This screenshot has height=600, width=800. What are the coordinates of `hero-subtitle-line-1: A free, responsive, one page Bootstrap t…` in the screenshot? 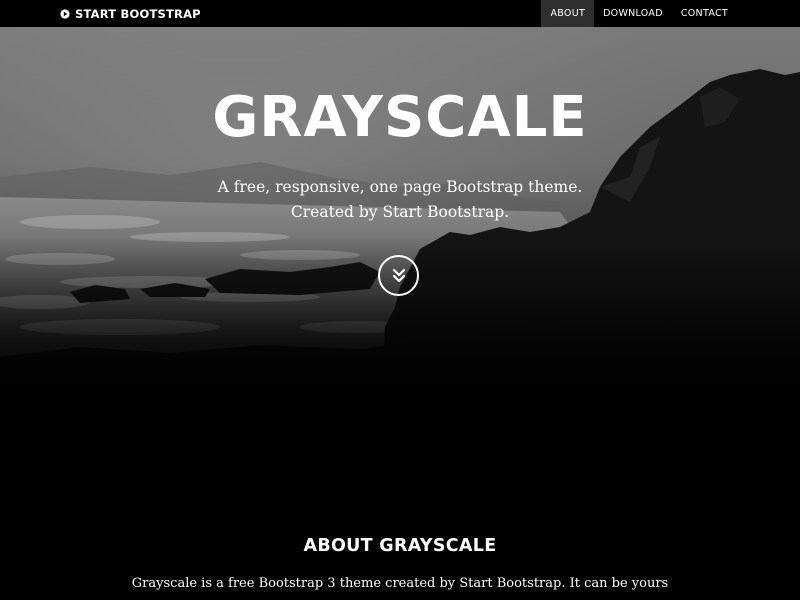 It's located at (400, 187).